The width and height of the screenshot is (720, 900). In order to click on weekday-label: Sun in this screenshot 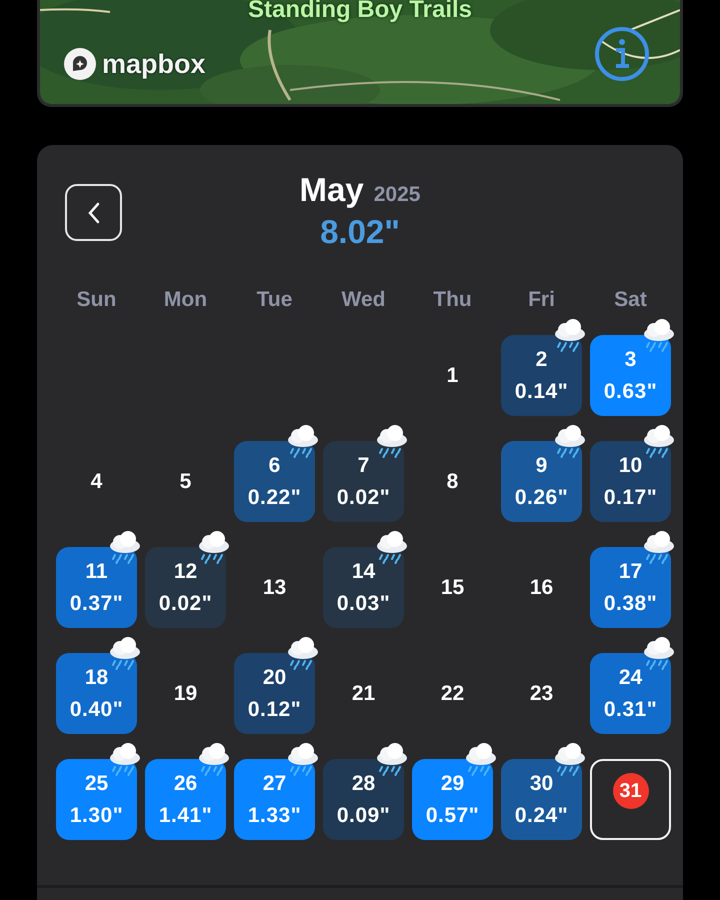, I will do `click(96, 300)`.